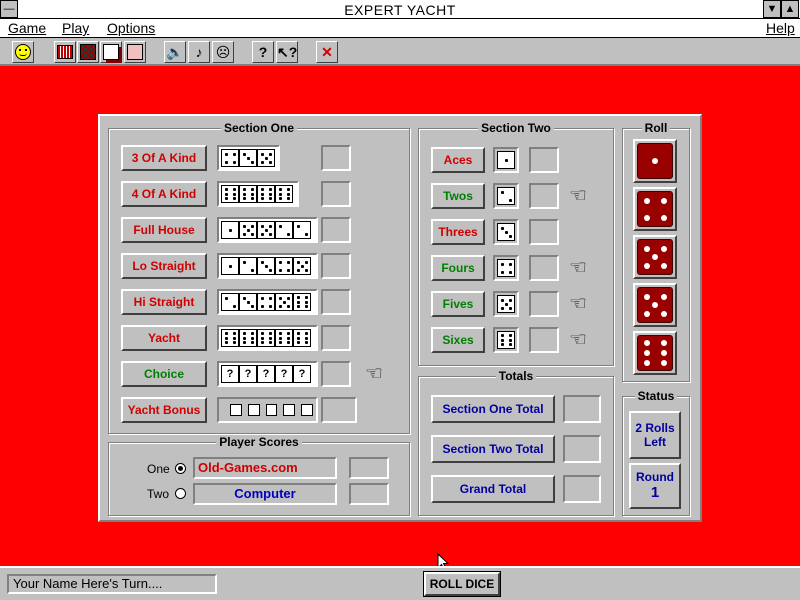 The height and width of the screenshot is (600, 800). What do you see at coordinates (369, 468) in the screenshot?
I see `player-one-score` at bounding box center [369, 468].